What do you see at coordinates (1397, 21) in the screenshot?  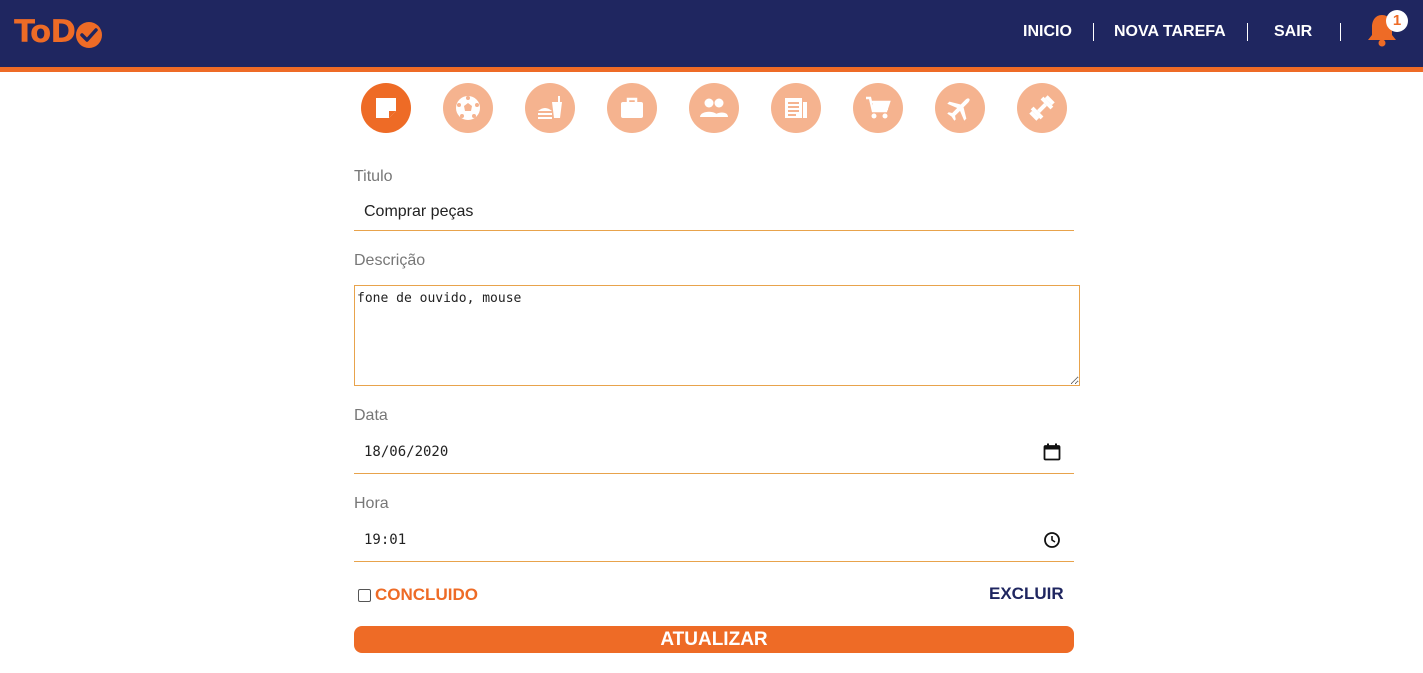 I see `notification-badge: 1` at bounding box center [1397, 21].